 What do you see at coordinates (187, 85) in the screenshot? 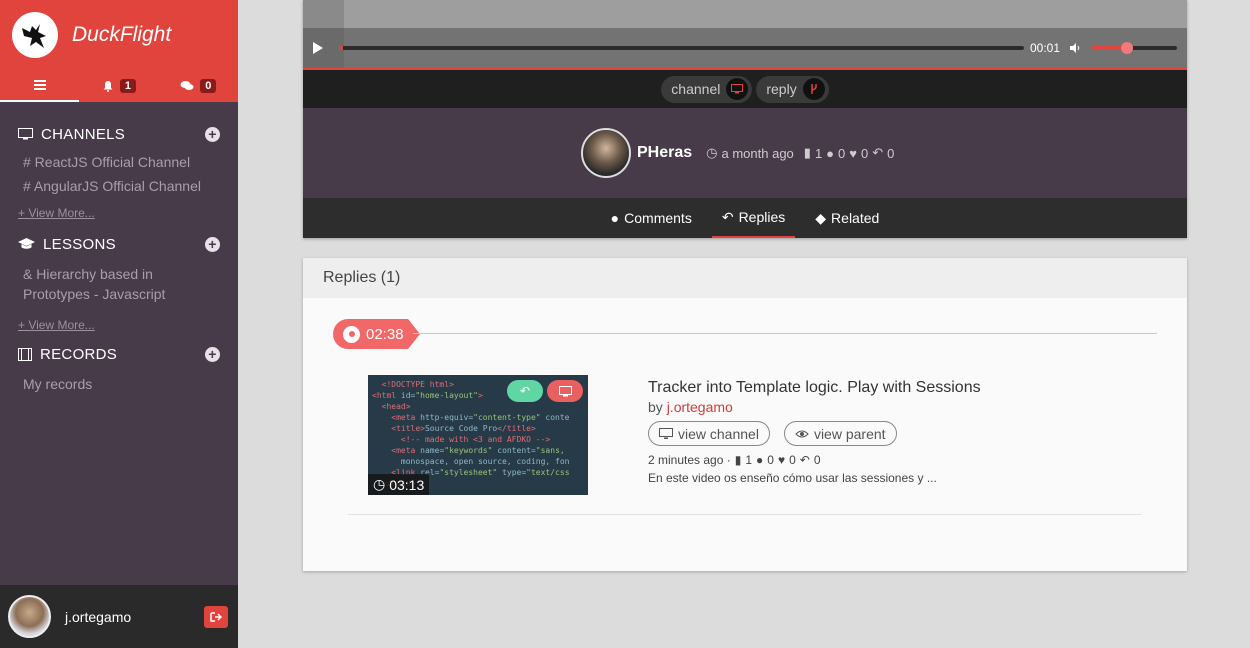
I see `comments-icon` at bounding box center [187, 85].